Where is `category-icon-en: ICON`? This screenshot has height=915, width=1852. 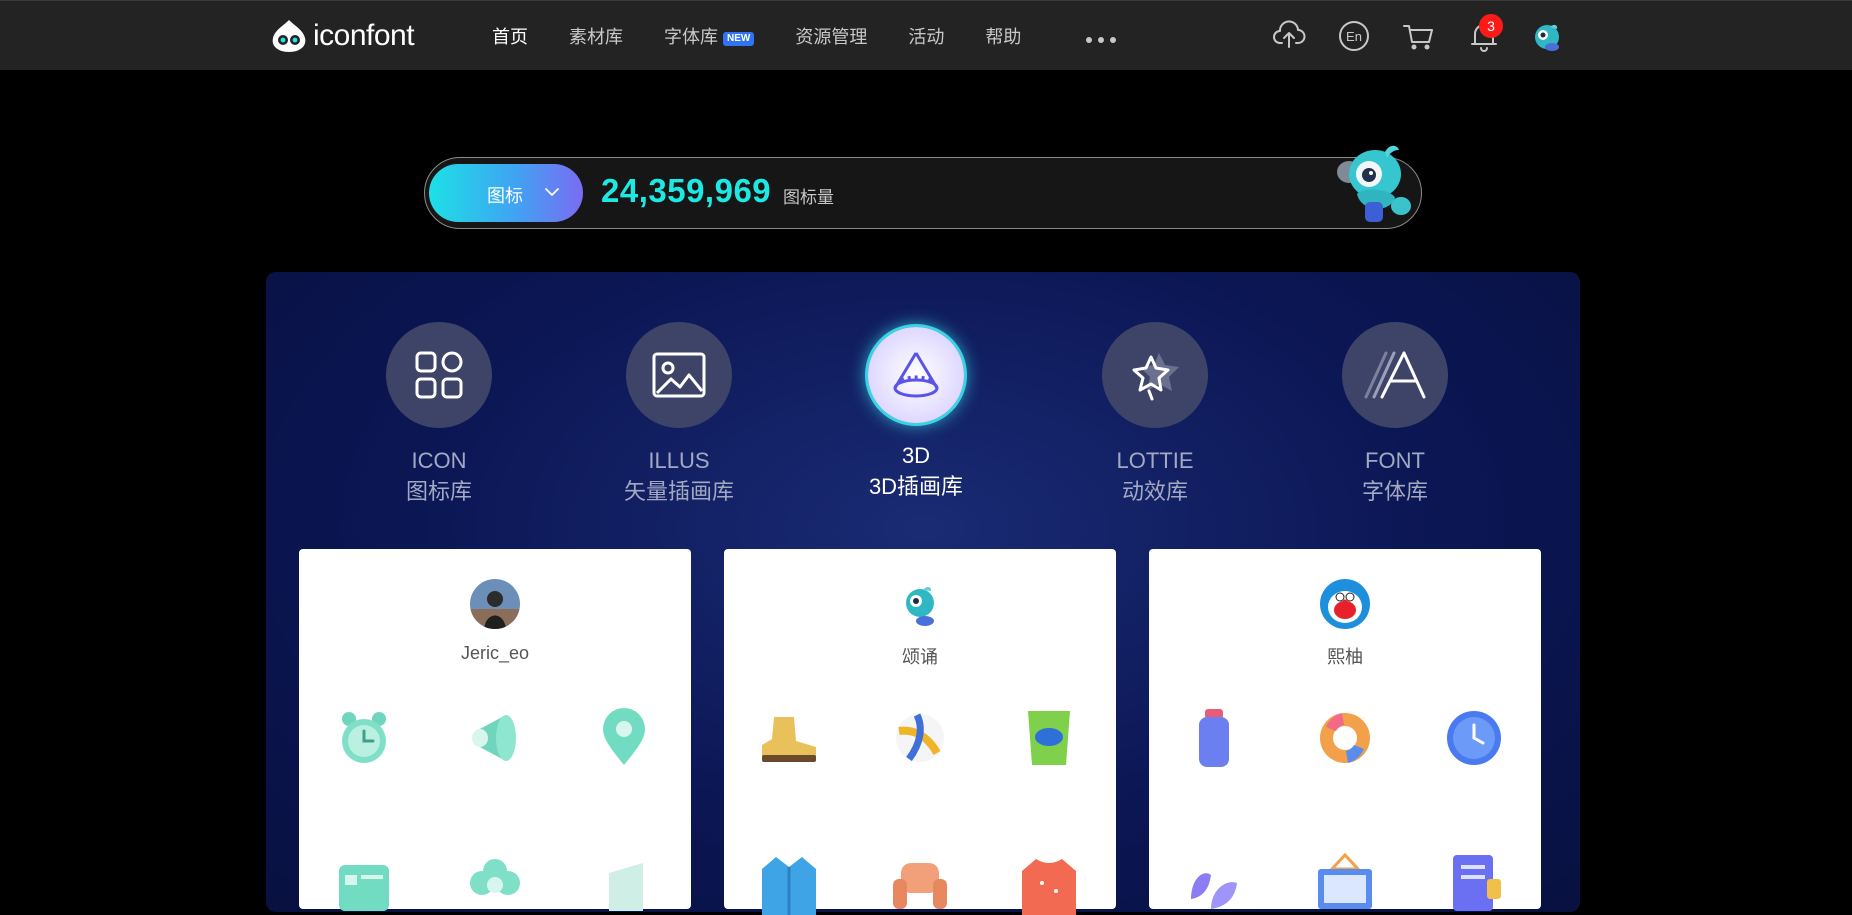
category-icon-en: ICON is located at coordinates (439, 460).